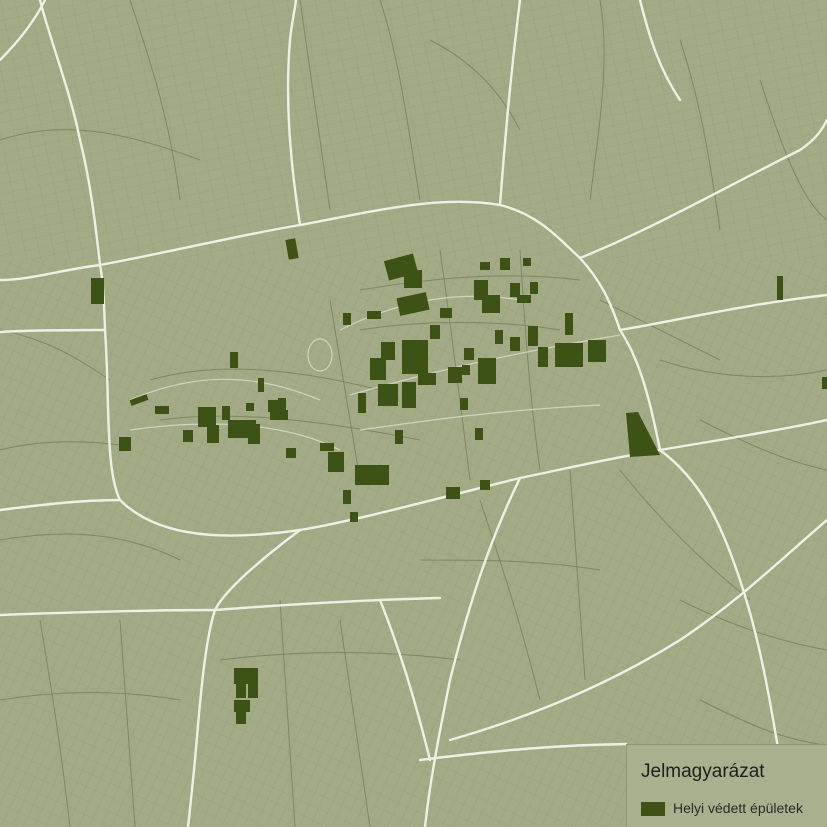 The width and height of the screenshot is (827, 827). I want to click on map-legend: Jelmagyarázat Helyi védett épületek, so click(726, 785).